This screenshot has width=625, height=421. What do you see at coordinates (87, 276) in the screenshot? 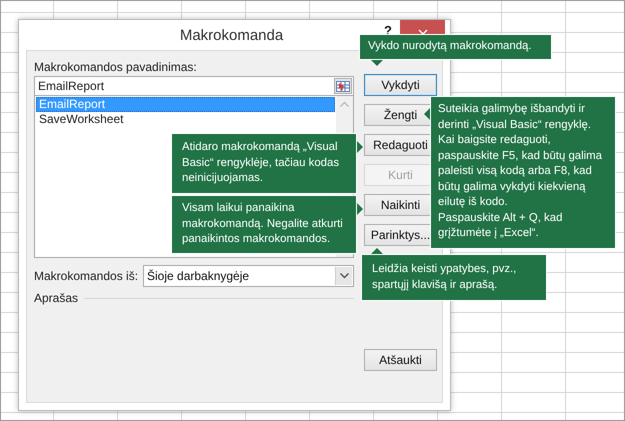
I see `field-label: Makrokomandos iš:` at bounding box center [87, 276].